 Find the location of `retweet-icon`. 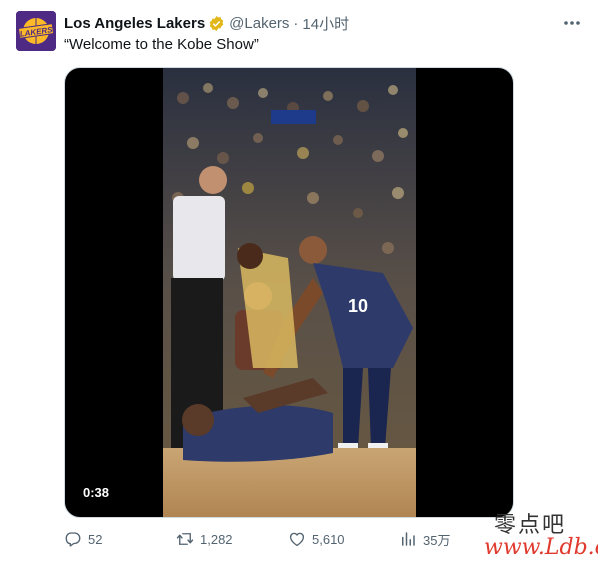

retweet-icon is located at coordinates (185, 539).